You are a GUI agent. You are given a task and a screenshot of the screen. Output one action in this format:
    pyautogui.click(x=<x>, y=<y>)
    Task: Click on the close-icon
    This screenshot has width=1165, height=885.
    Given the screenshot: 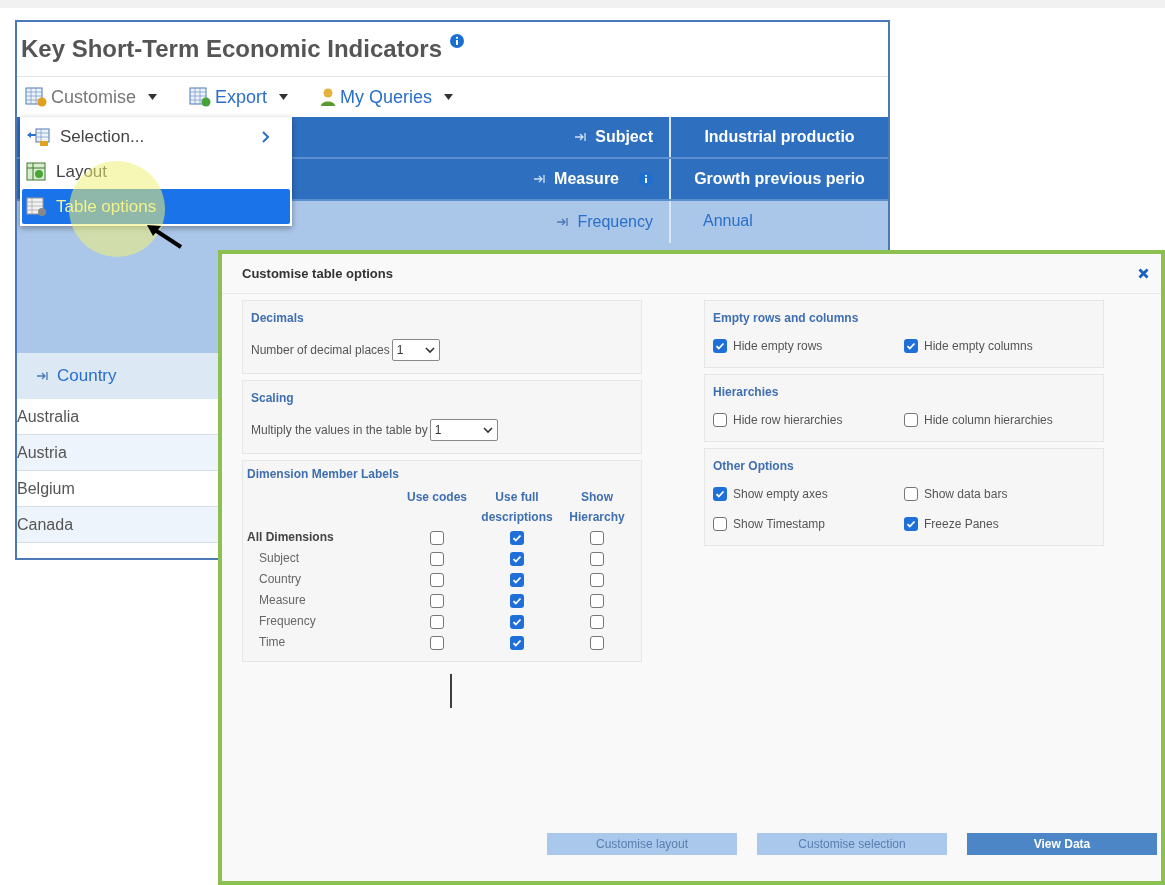 What is the action you would take?
    pyautogui.click(x=1143, y=273)
    